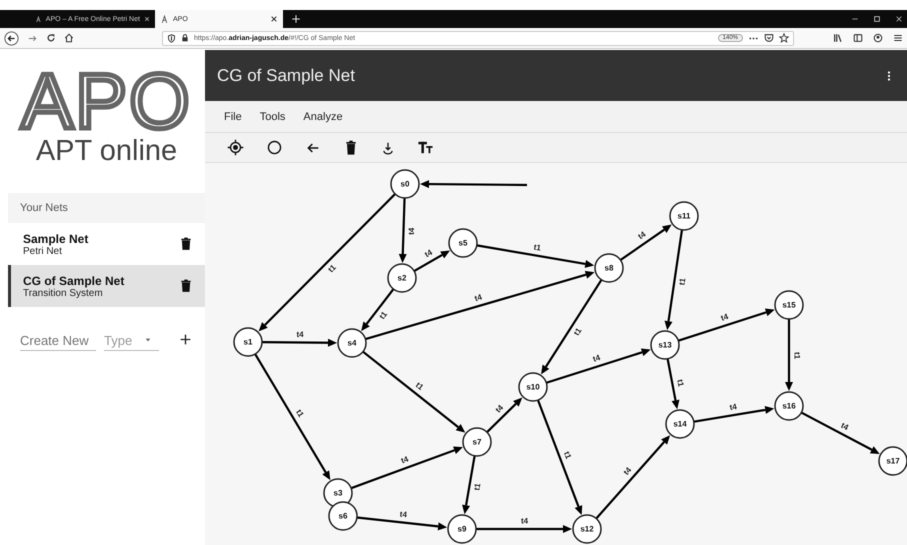  I want to click on net-list-item: CG of Sample Net Transition System, so click(106, 286).